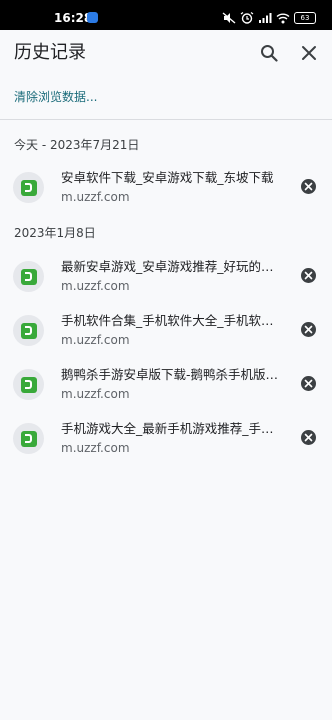  What do you see at coordinates (167, 177) in the screenshot?
I see `history-item-title: 安卓软件下载_安卓游戏下载_东坡下载` at bounding box center [167, 177].